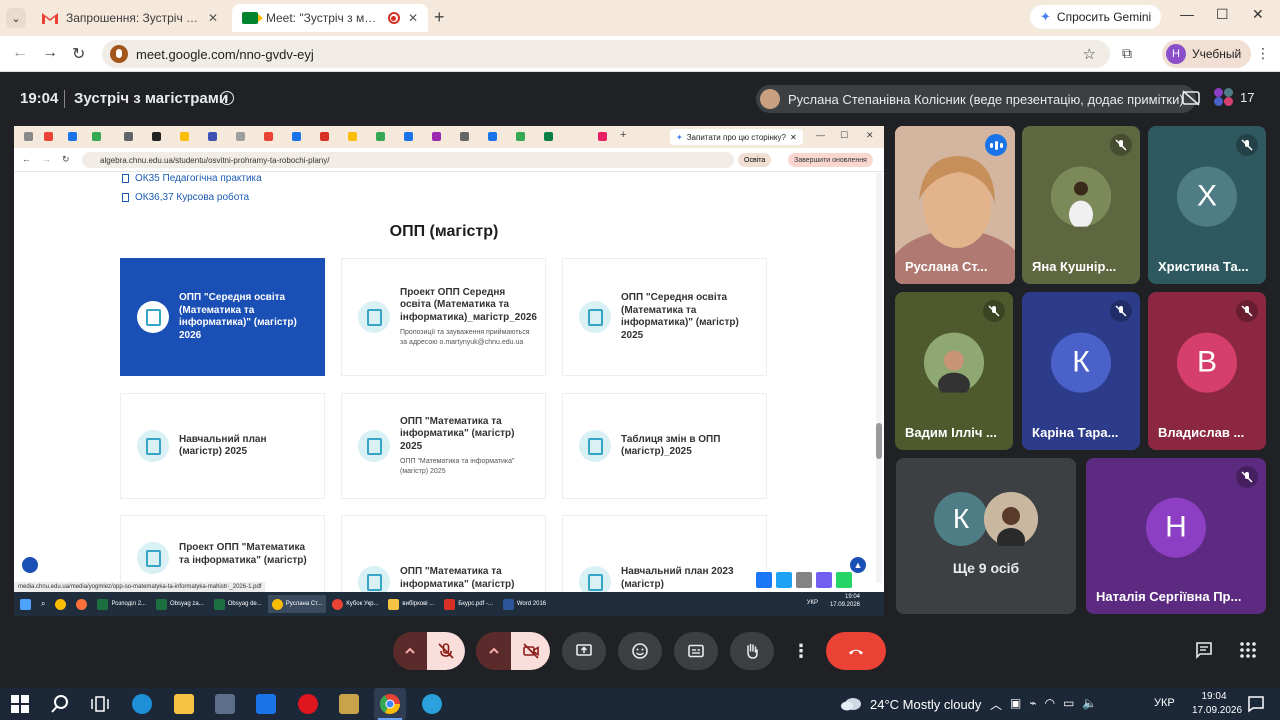  What do you see at coordinates (1248, 652) in the screenshot?
I see `activities-button` at bounding box center [1248, 652].